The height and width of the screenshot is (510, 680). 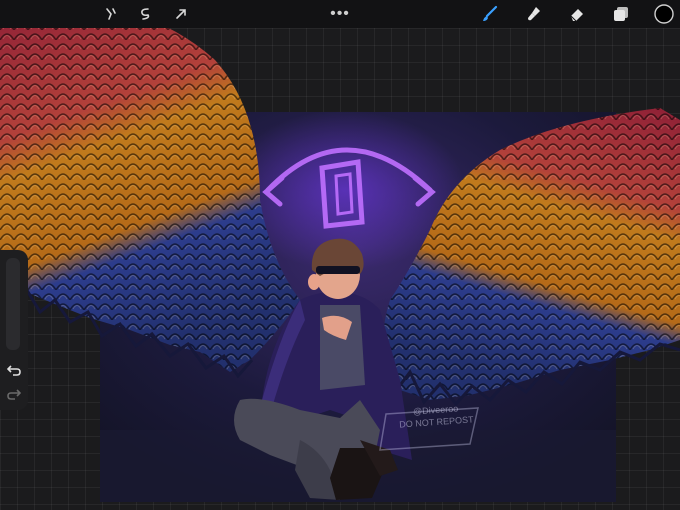 I want to click on brush-icon, so click(x=490, y=14).